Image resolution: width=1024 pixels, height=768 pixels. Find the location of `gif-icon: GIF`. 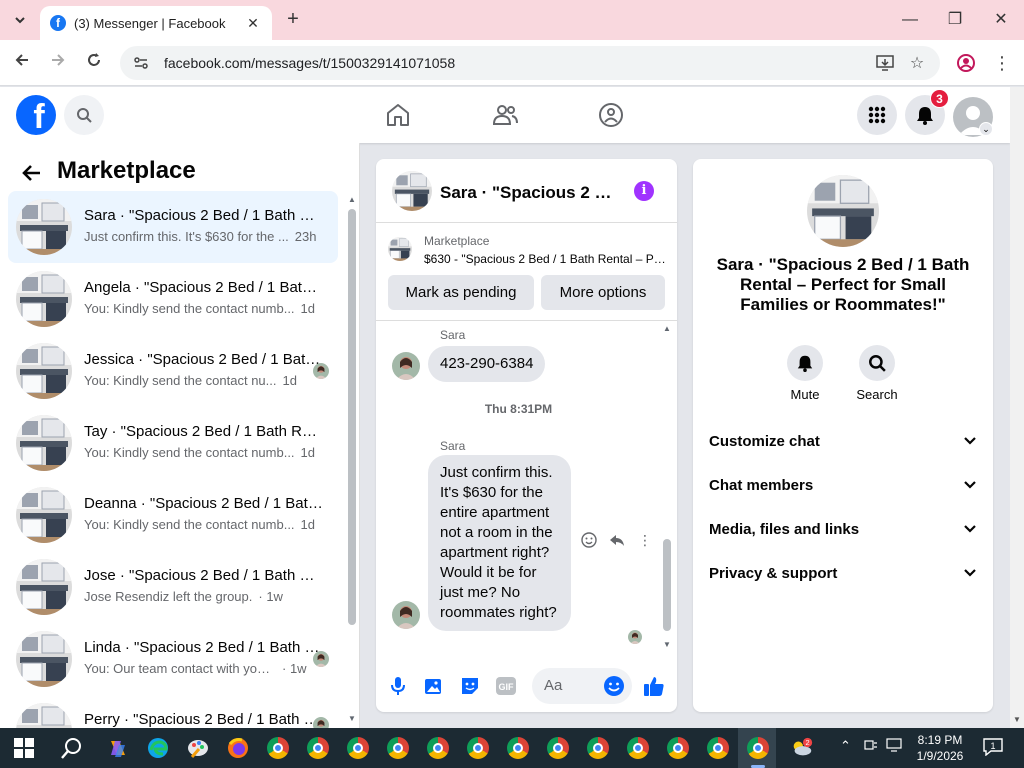

gif-icon: GIF is located at coordinates (506, 686).